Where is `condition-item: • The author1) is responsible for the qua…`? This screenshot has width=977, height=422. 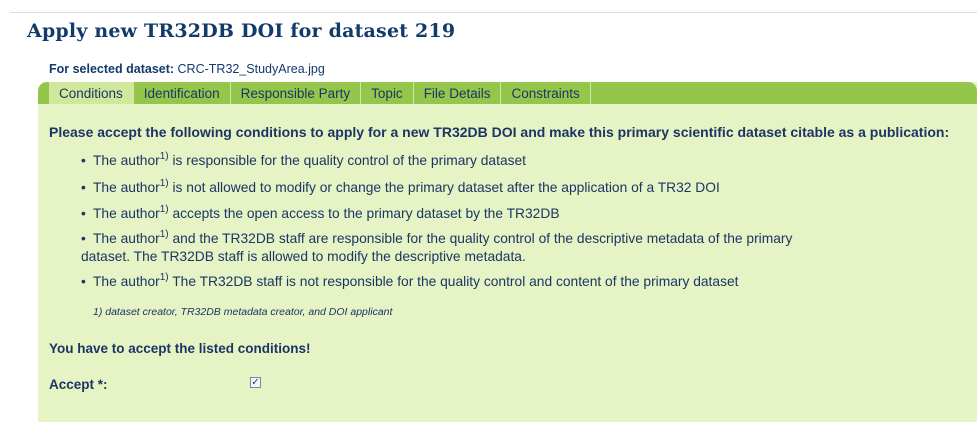 condition-item: • The author1) is responsible for the qua… is located at coordinates (304, 160).